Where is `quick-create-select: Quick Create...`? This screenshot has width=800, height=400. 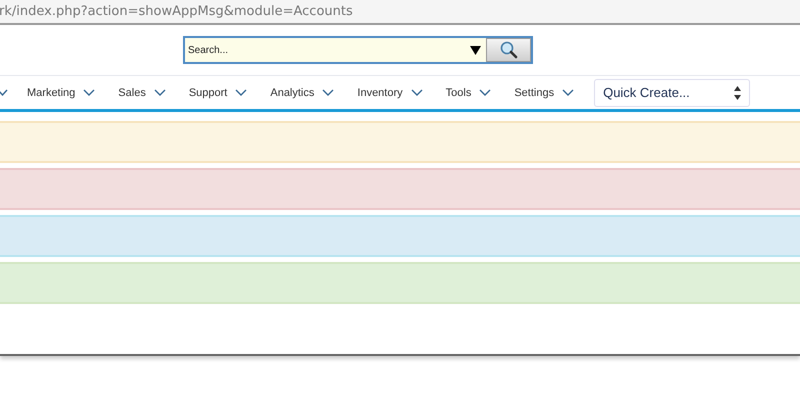
quick-create-select: Quick Create... is located at coordinates (672, 92).